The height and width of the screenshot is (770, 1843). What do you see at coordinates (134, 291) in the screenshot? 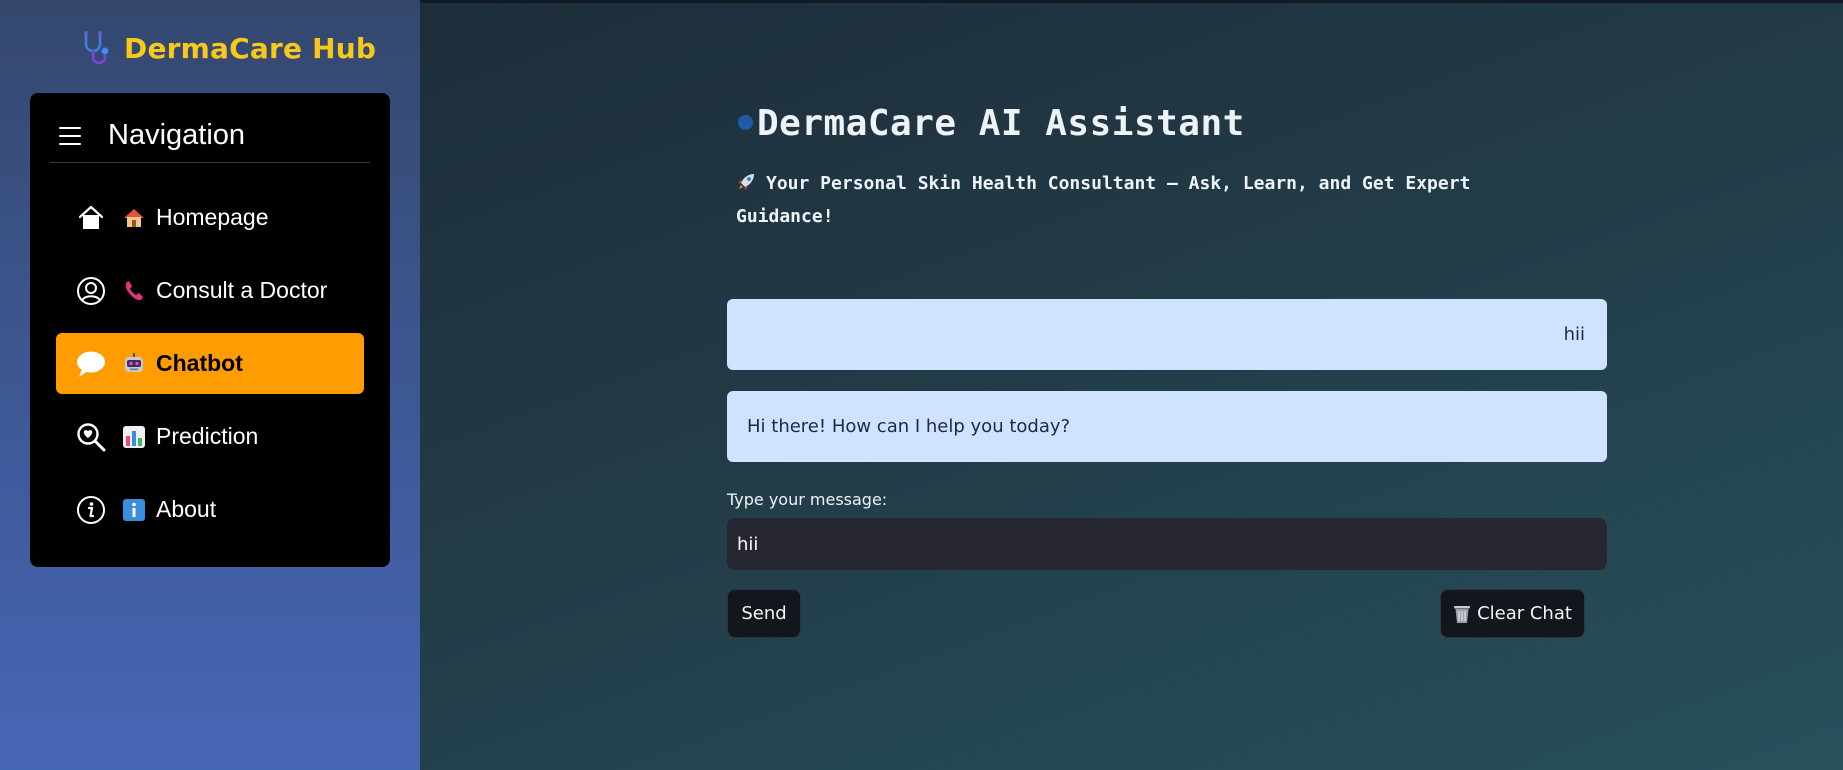
I see `telephone-emoji` at bounding box center [134, 291].